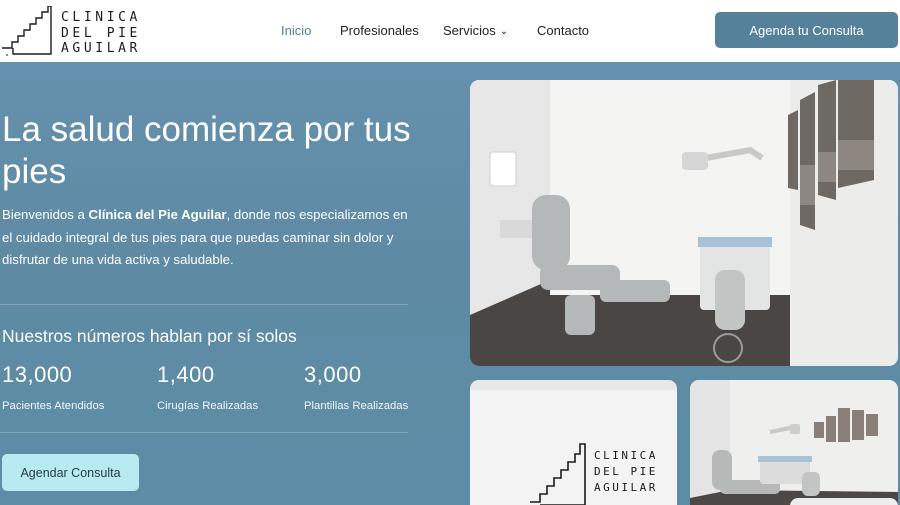  I want to click on stat-label: Plantillas Realizadas, so click(356, 406).